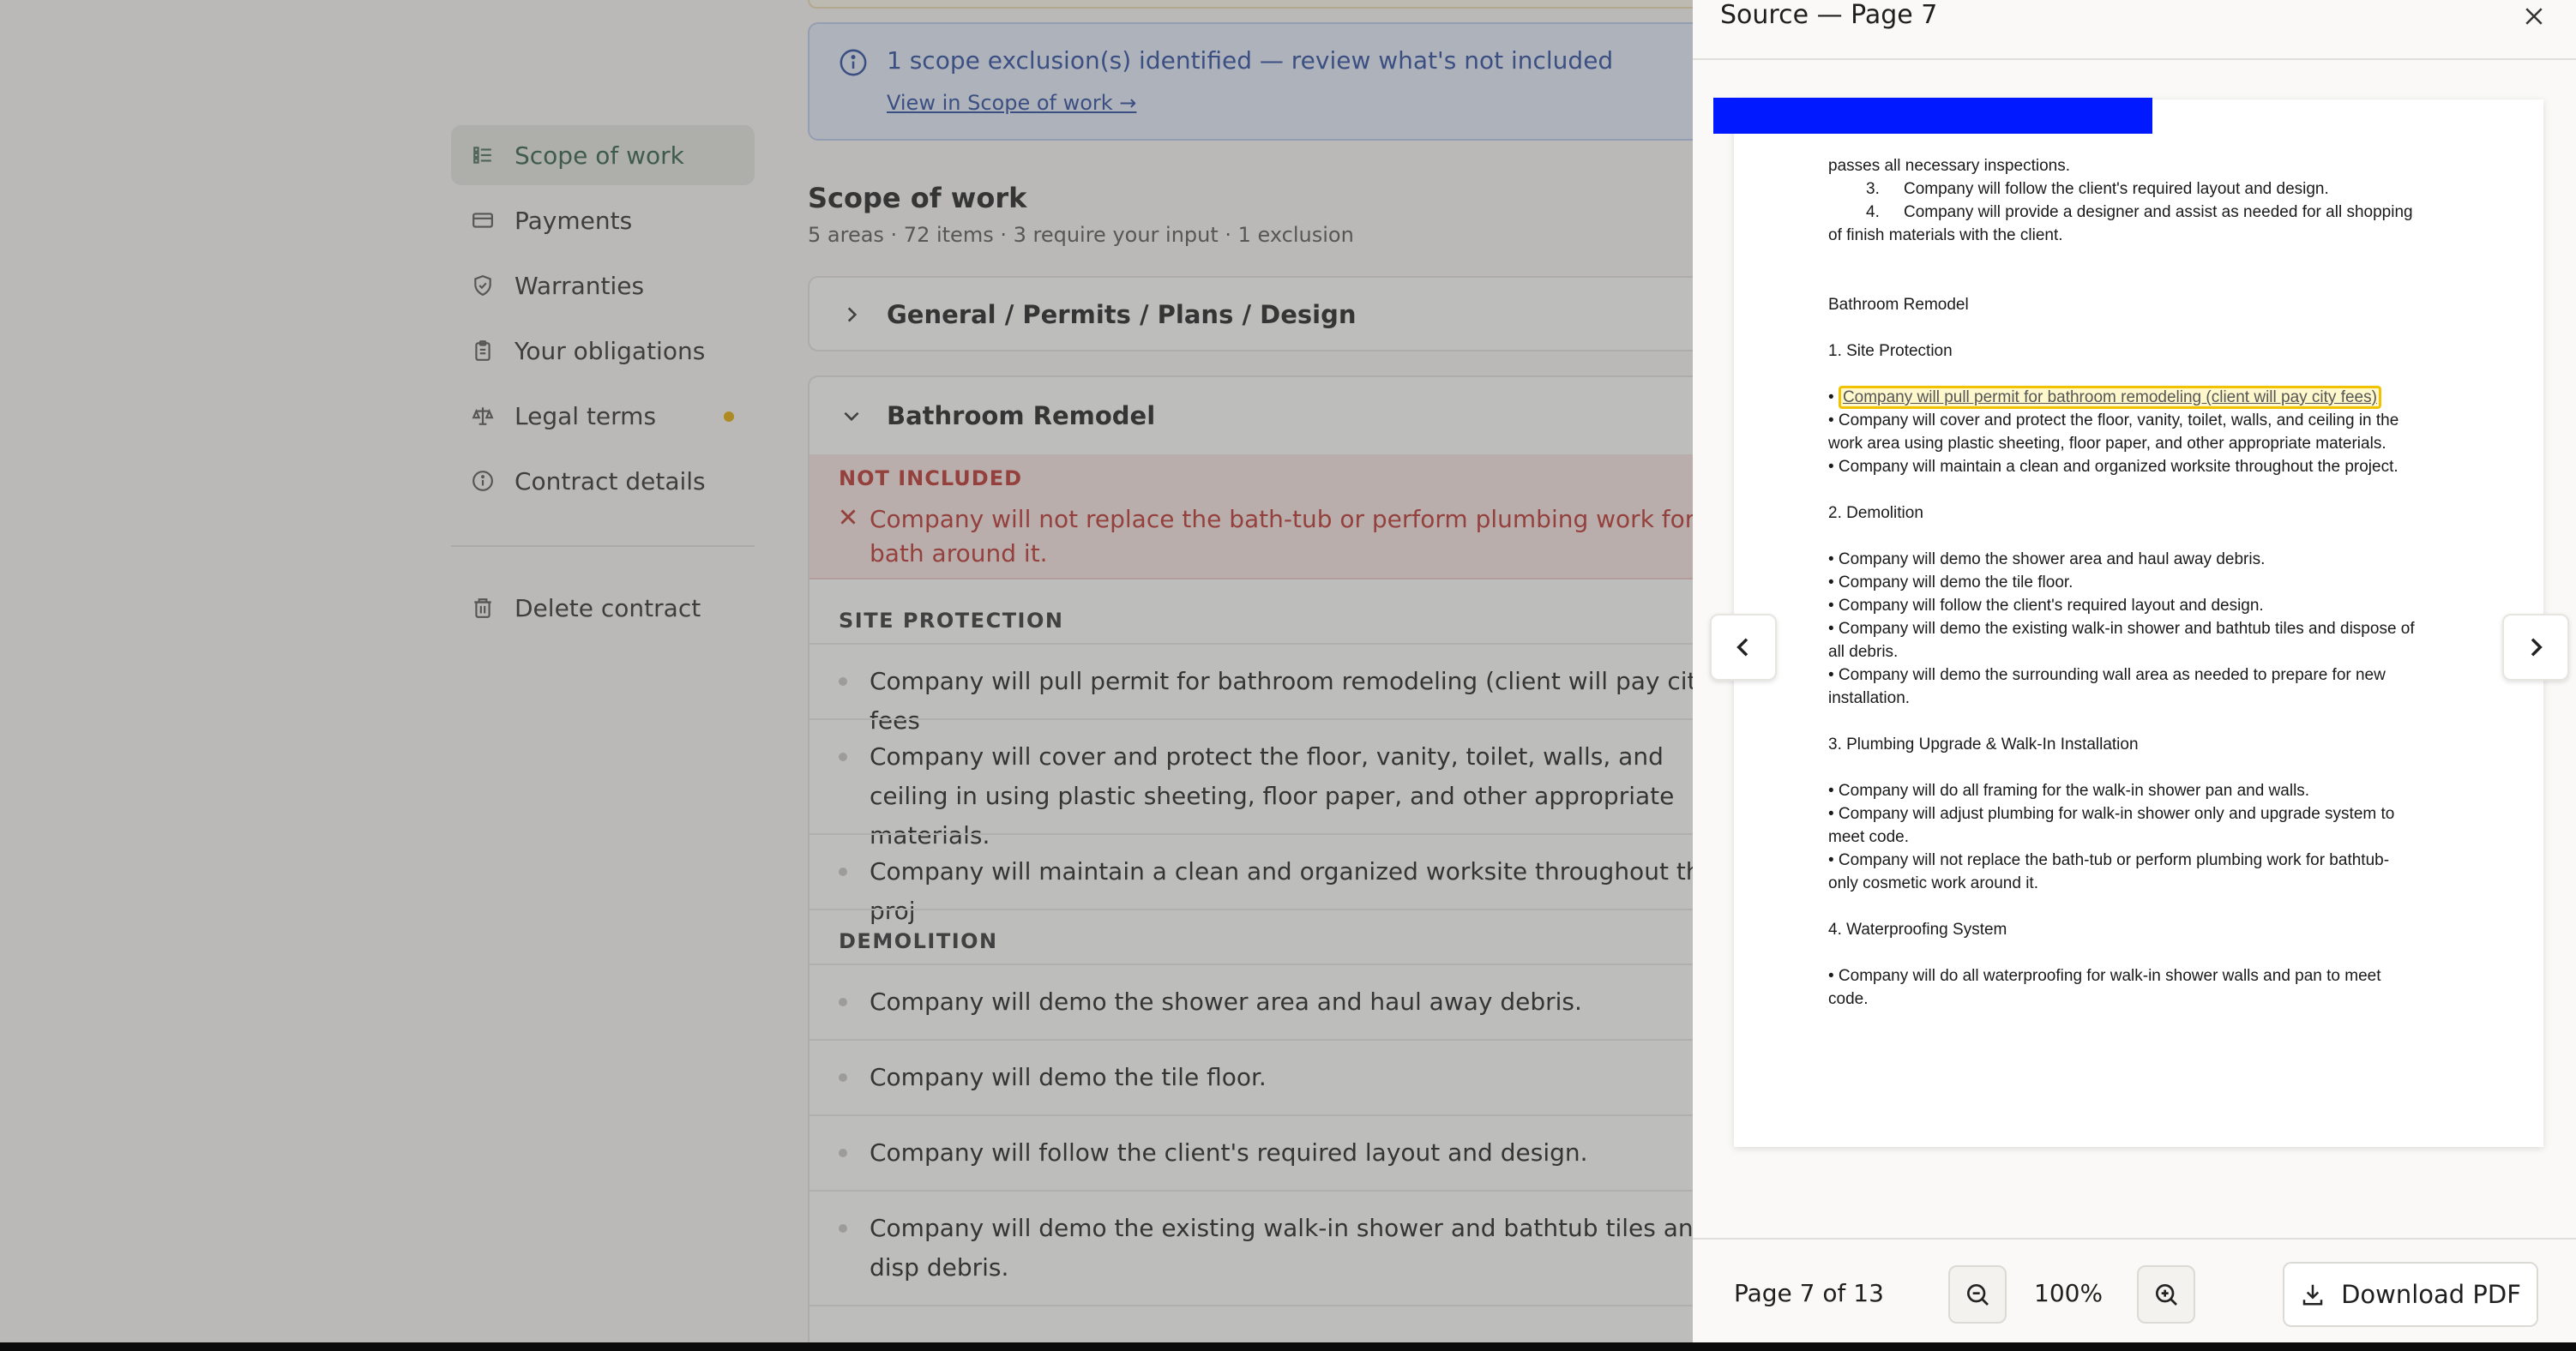 The width and height of the screenshot is (2576, 1351). Describe the element at coordinates (1933, 883) in the screenshot. I see `doc-line: only cosmetic work around it.` at that location.